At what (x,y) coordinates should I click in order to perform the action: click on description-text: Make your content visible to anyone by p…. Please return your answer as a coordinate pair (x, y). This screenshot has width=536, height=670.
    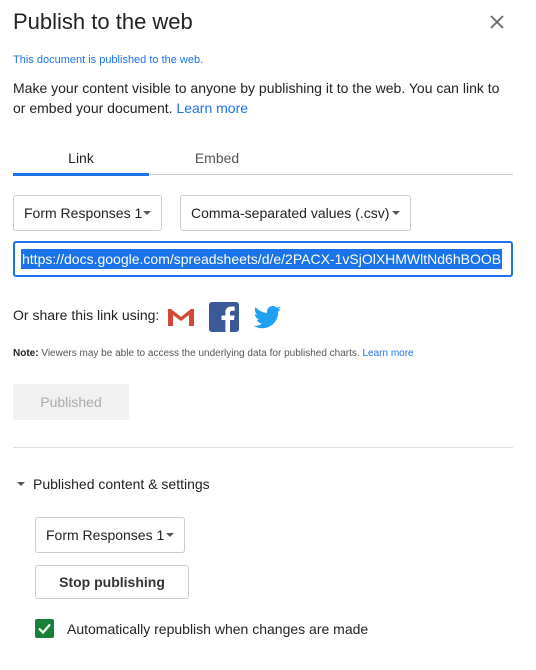
    Looking at the image, I should click on (256, 98).